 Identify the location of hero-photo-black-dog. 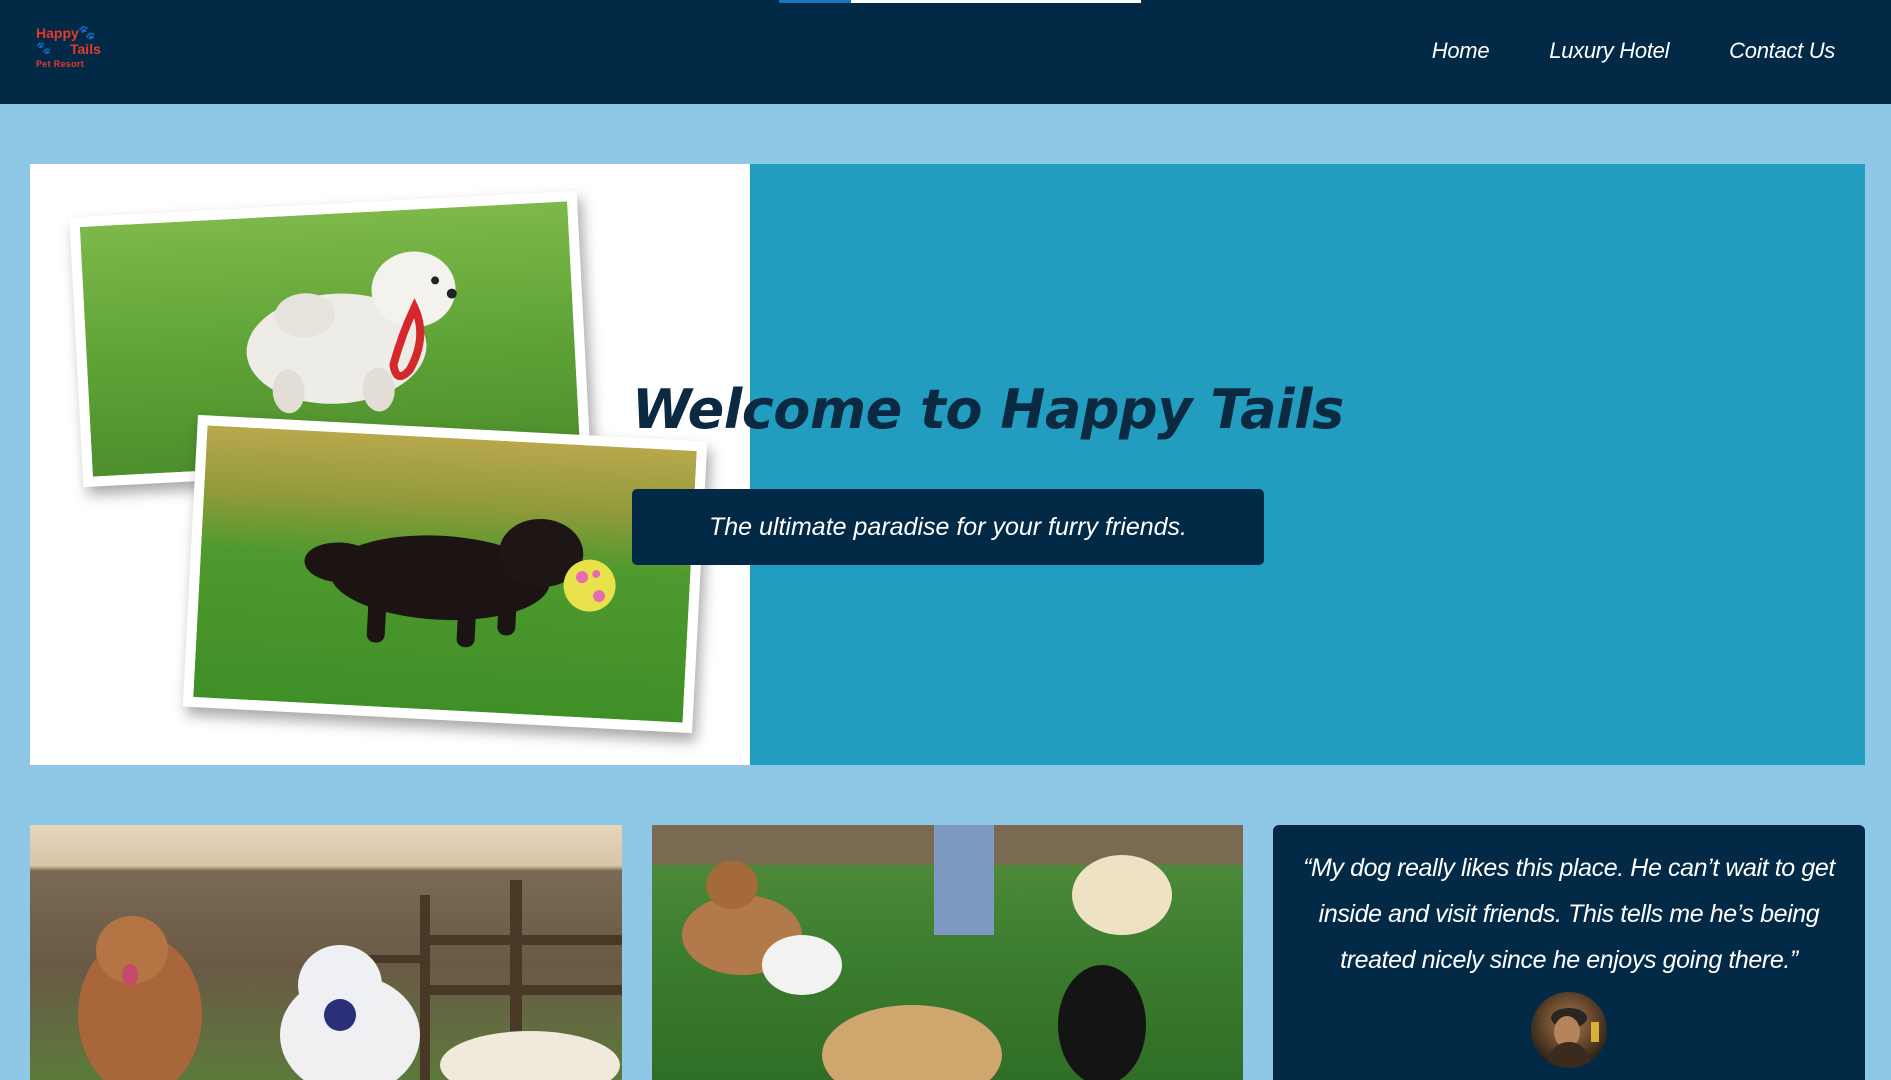
(445, 574).